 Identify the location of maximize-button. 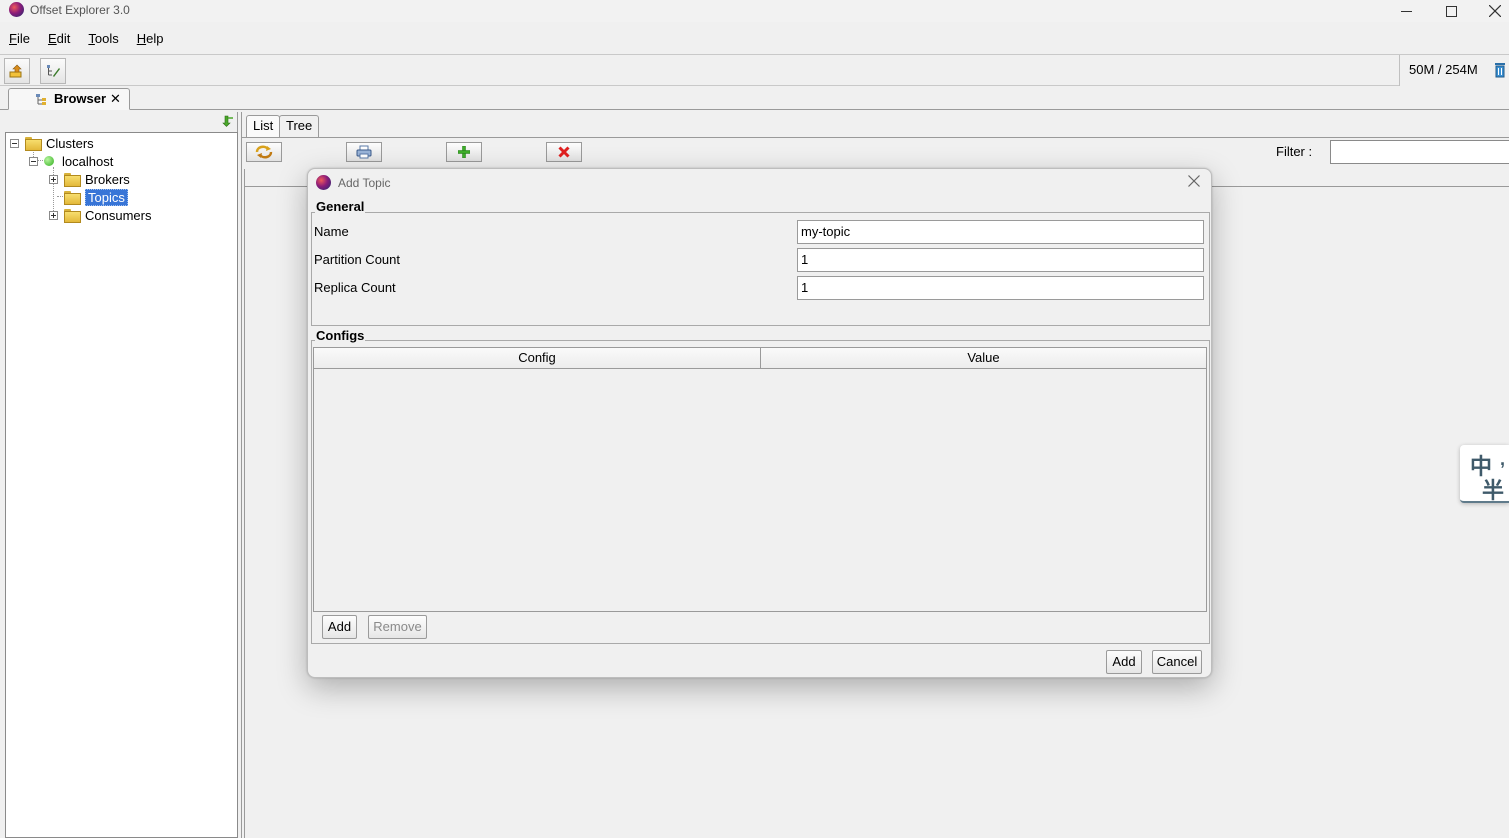
(1451, 11).